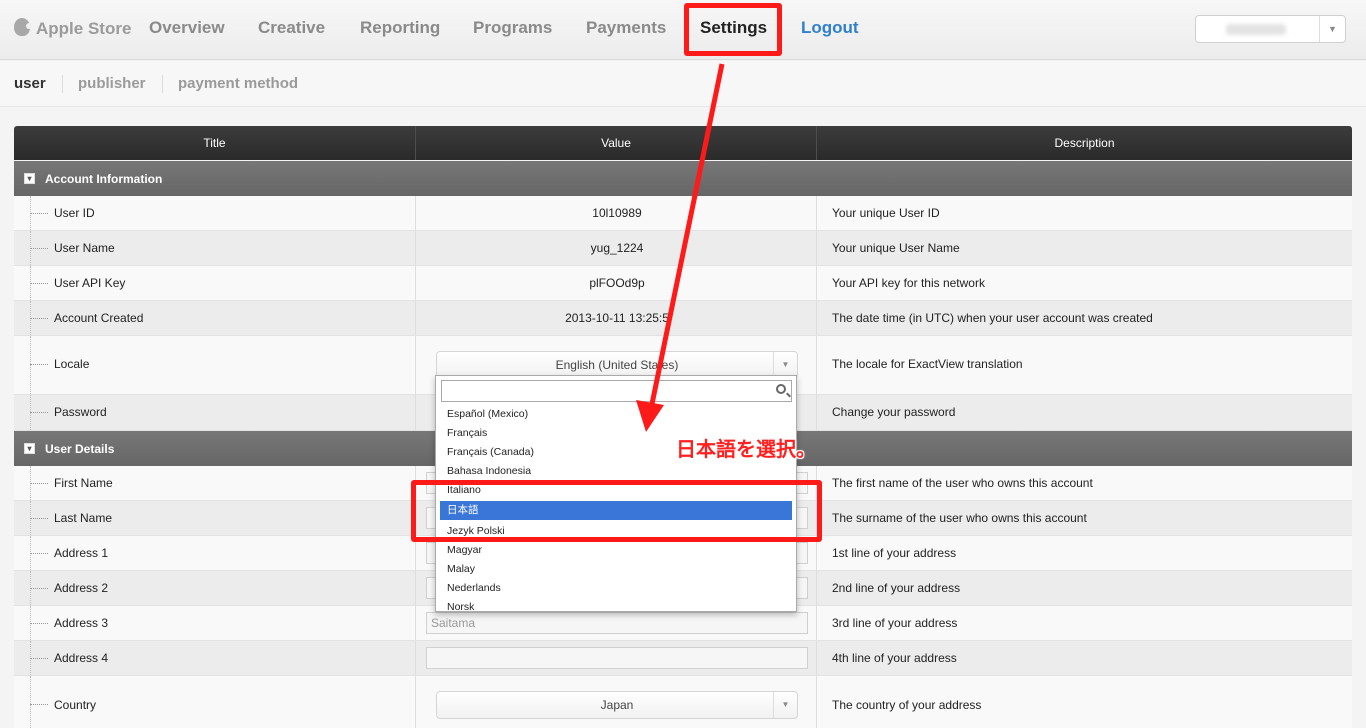 Image resolution: width=1366 pixels, height=728 pixels. I want to click on arrow-head, so click(650, 416).